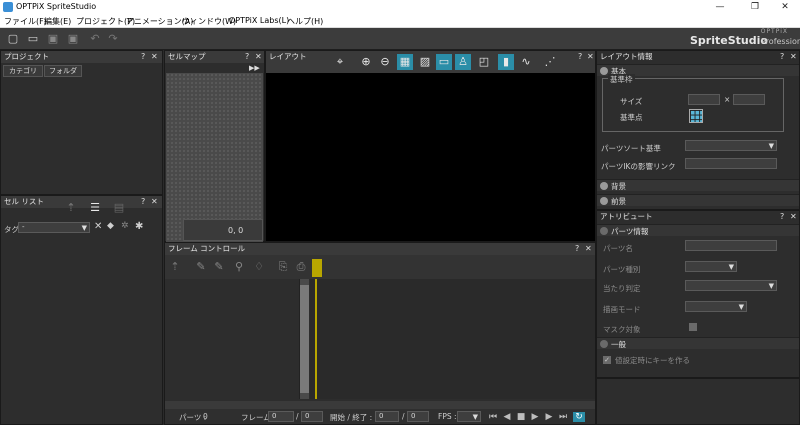 This screenshot has height=425, width=800. Describe the element at coordinates (281, 416) in the screenshot. I see `frame-input: 0` at that location.